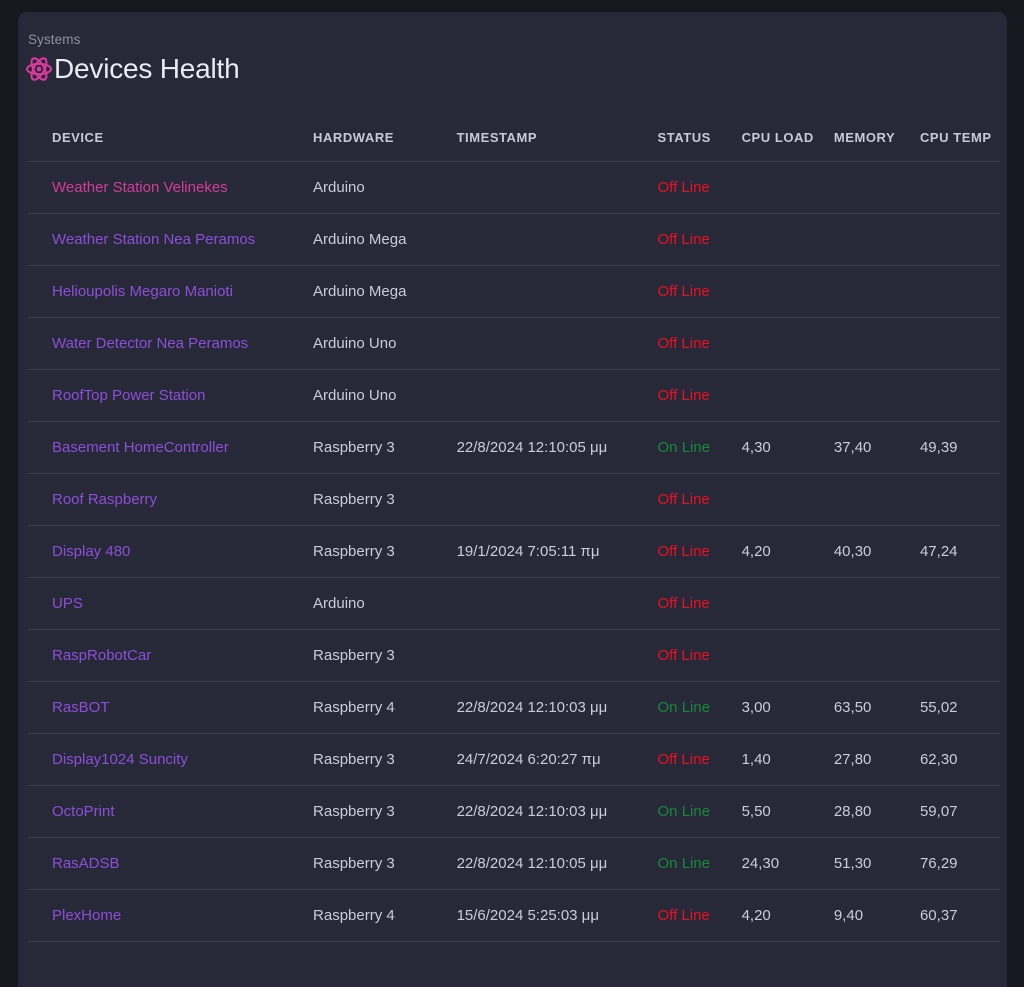  What do you see at coordinates (170, 146) in the screenshot?
I see `column-header-device: DEVICE` at bounding box center [170, 146].